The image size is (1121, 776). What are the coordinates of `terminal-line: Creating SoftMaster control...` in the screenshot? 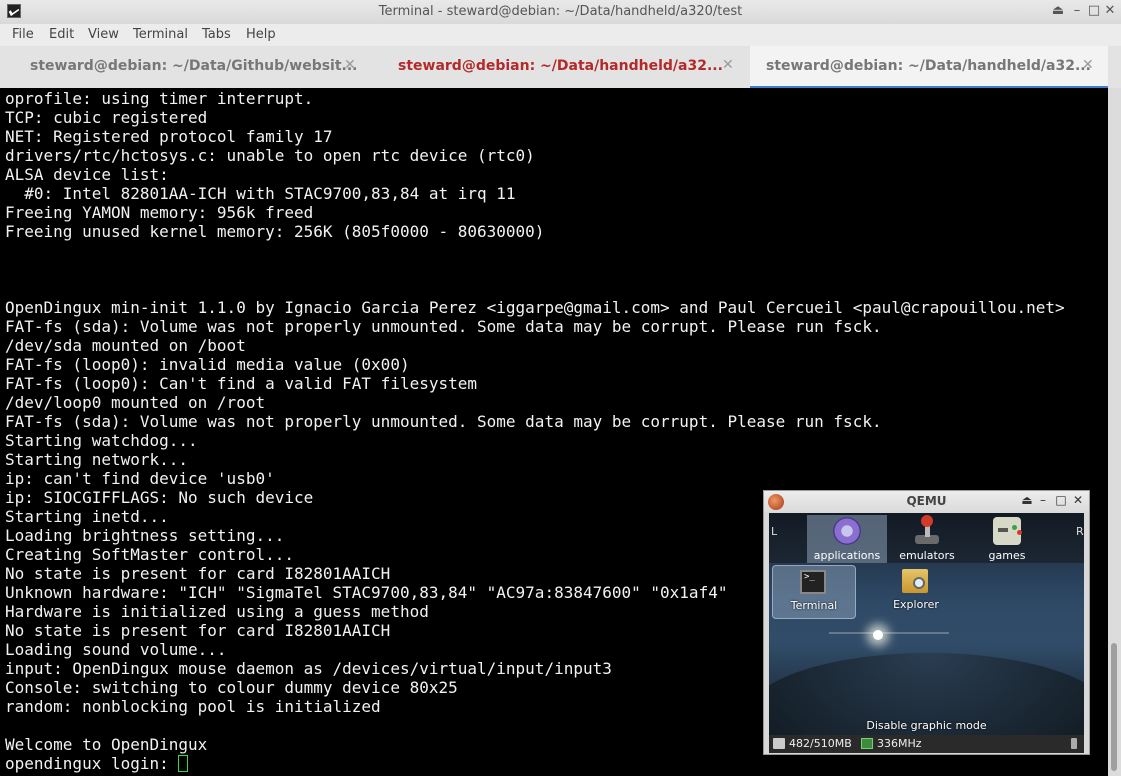 It's located at (149, 554).